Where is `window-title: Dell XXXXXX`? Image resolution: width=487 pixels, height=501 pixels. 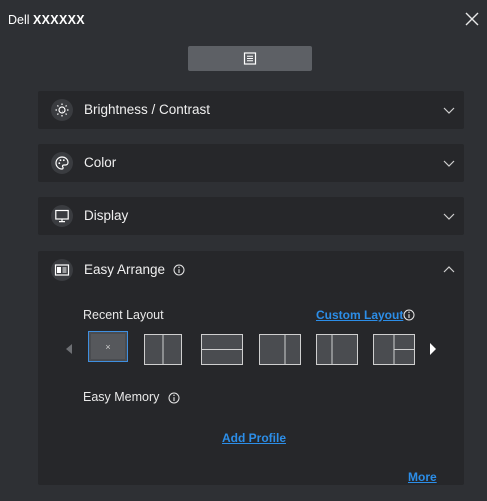
window-title: Dell XXXXXX is located at coordinates (46, 20).